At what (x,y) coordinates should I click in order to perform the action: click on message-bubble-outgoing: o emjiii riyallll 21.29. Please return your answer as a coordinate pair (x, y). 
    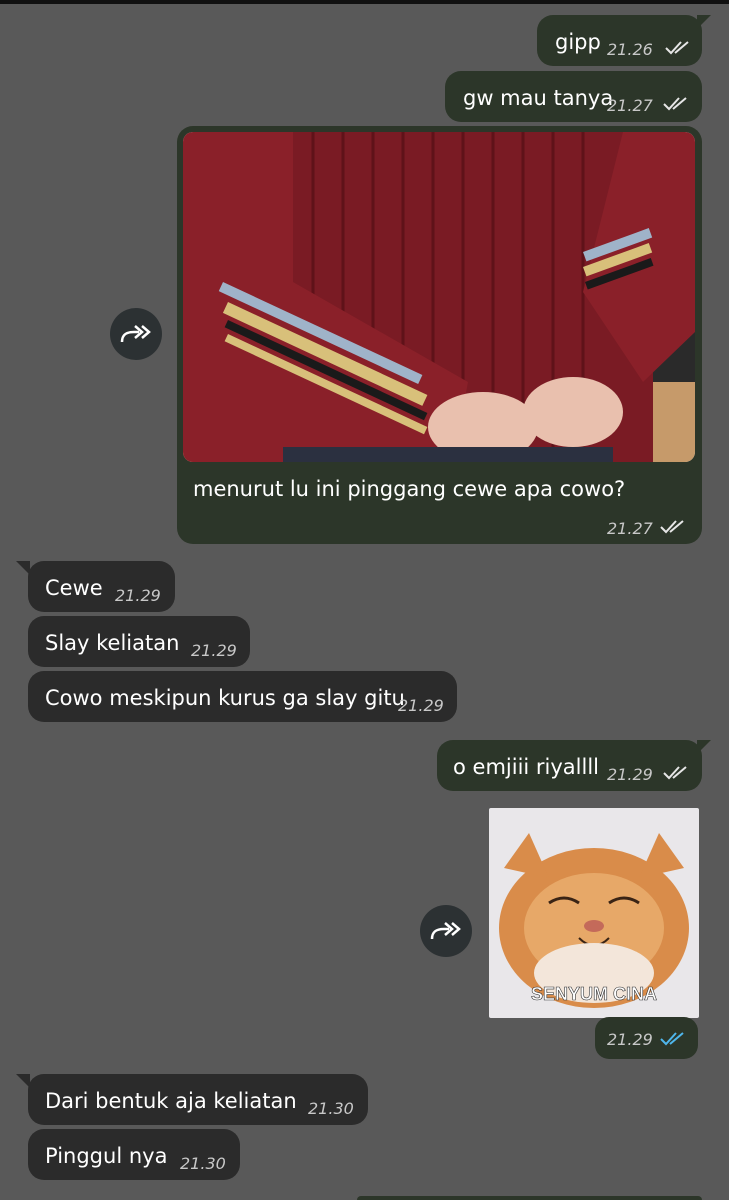
    Looking at the image, I should click on (569, 765).